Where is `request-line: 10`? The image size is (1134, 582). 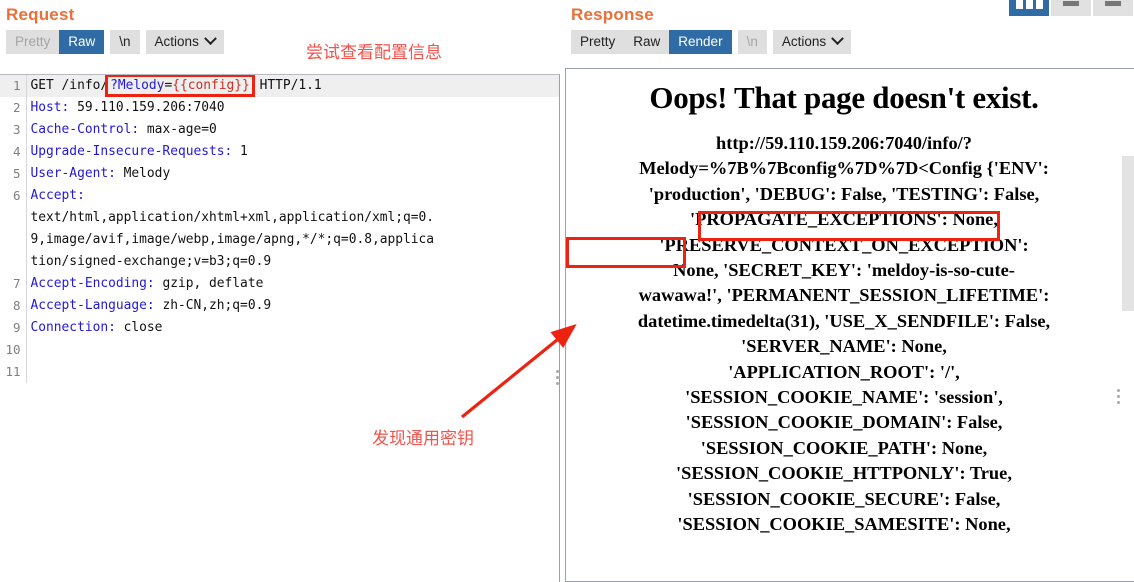
request-line: 10 is located at coordinates (279, 350).